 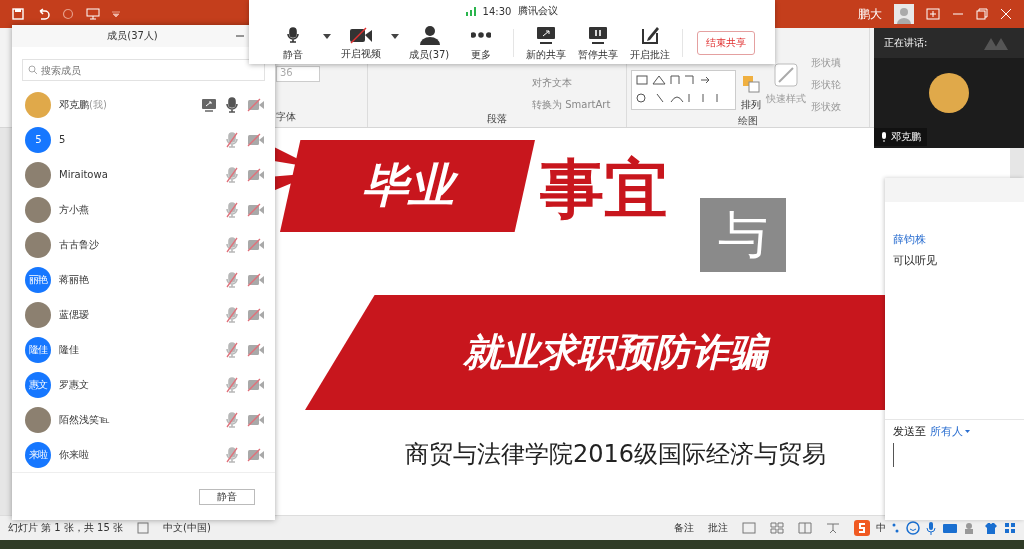 What do you see at coordinates (777, 528) in the screenshot?
I see `slide-sorter-icon` at bounding box center [777, 528].